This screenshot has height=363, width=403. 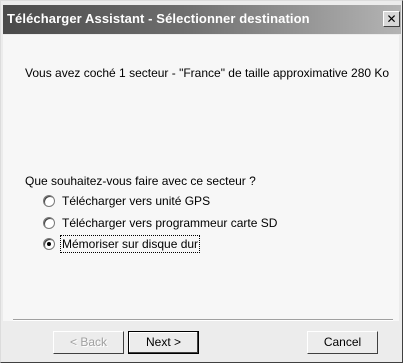 What do you see at coordinates (136, 201) in the screenshot?
I see `option-gps-label: Télécharger vers unité GPS` at bounding box center [136, 201].